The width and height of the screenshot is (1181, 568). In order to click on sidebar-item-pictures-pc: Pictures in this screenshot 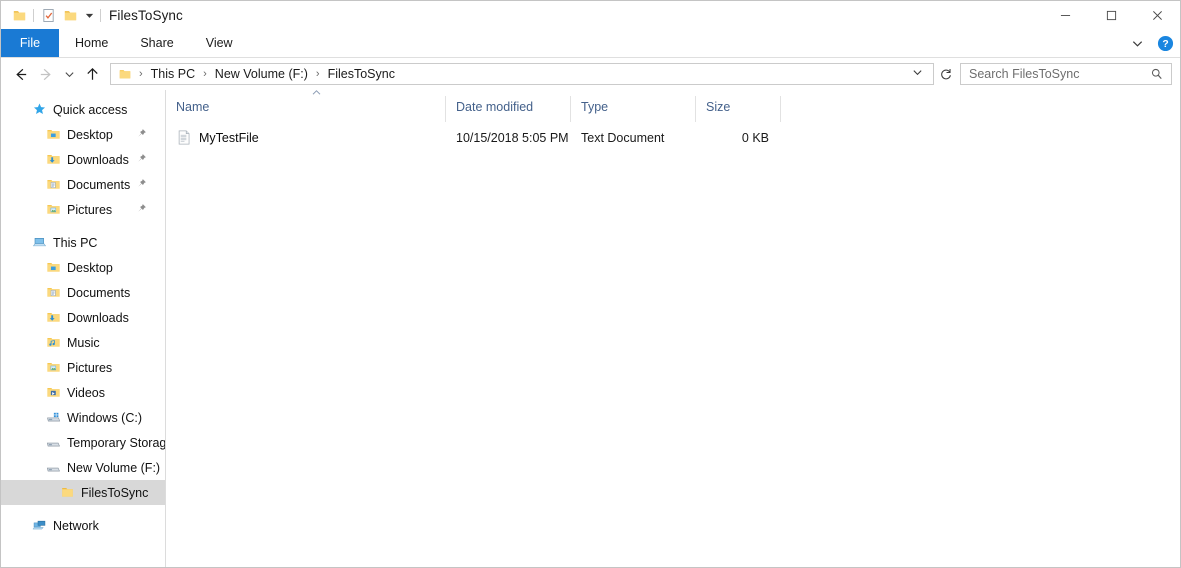, I will do `click(83, 367)`.